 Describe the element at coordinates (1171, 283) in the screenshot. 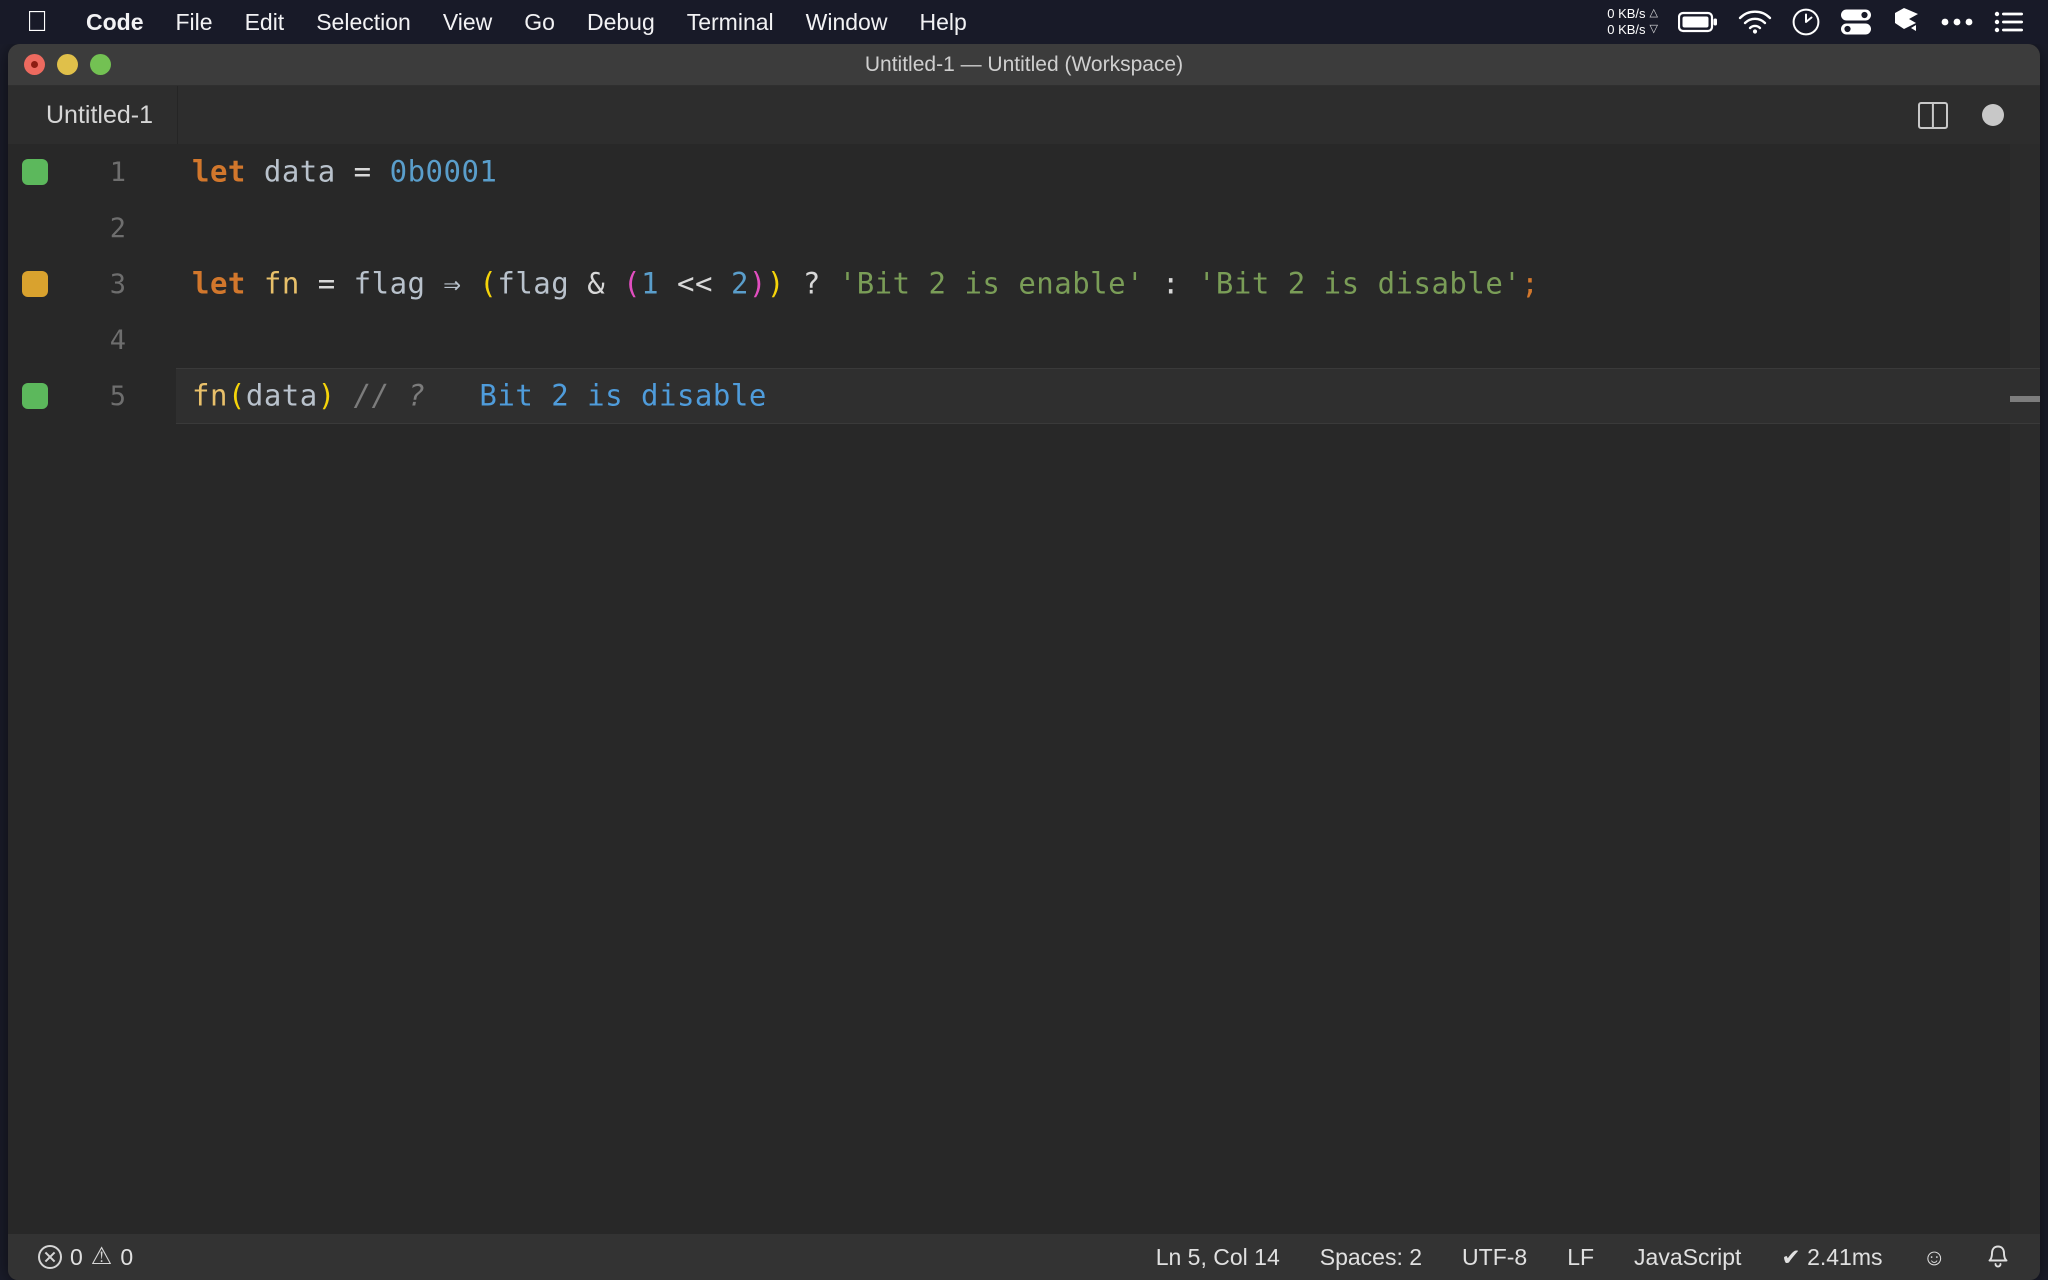

I see `token: :` at that location.